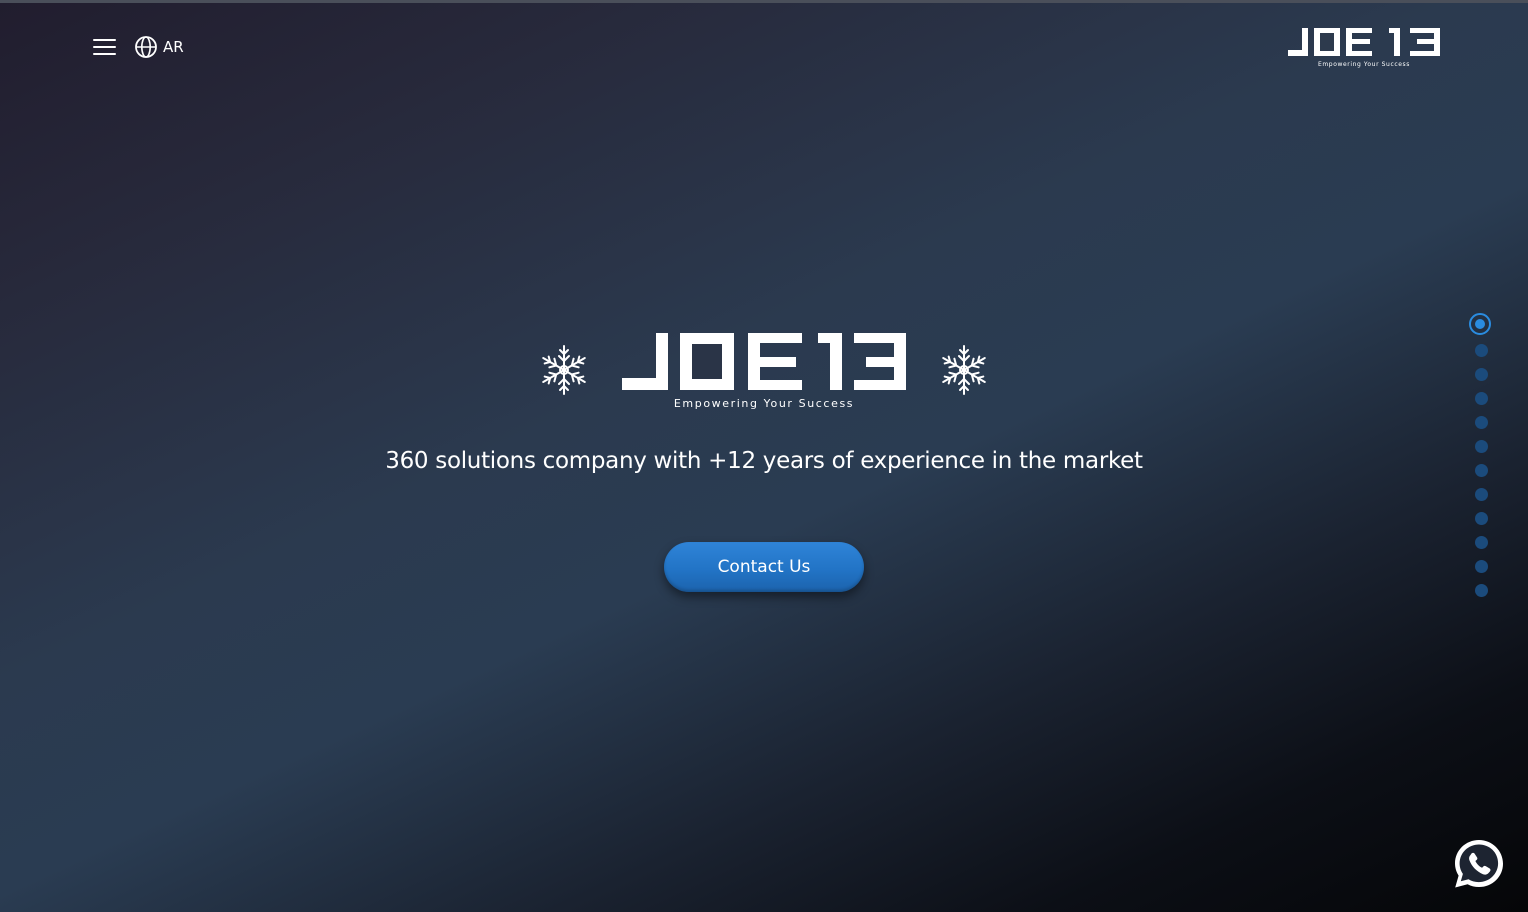  Describe the element at coordinates (1479, 864) in the screenshot. I see `whatsapp-icon` at that location.